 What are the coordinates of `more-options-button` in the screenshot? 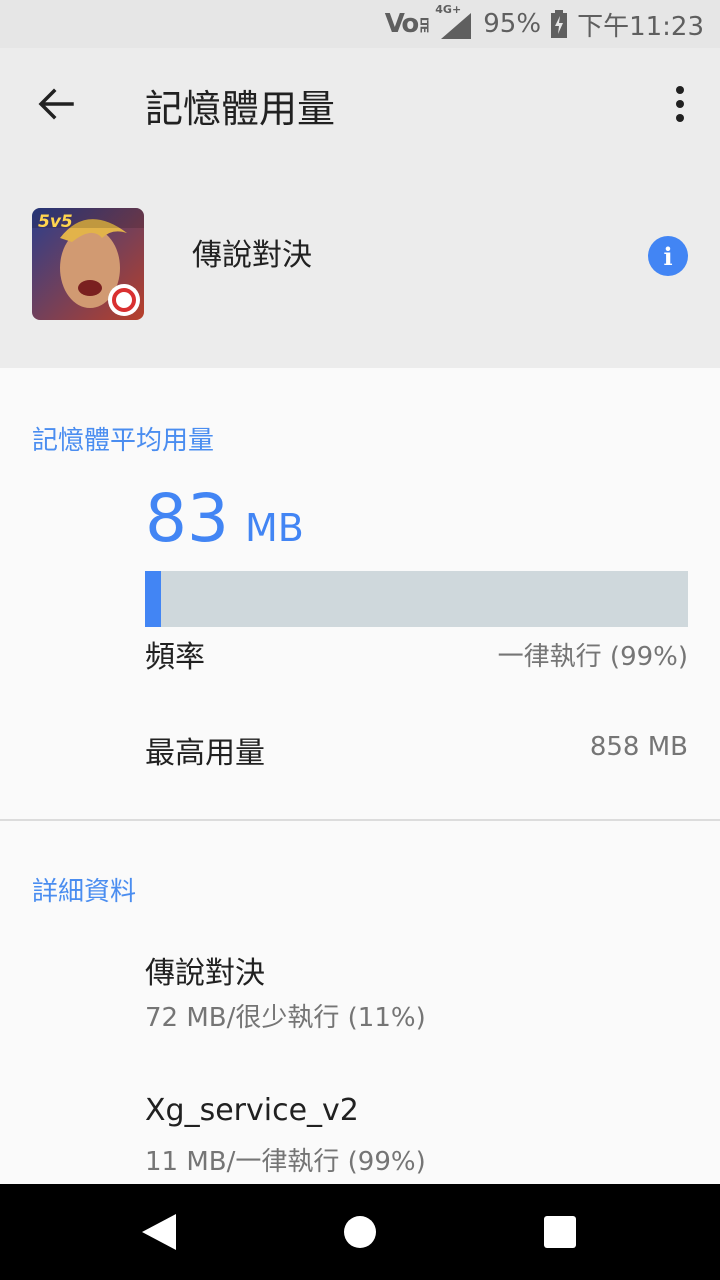 It's located at (680, 104).